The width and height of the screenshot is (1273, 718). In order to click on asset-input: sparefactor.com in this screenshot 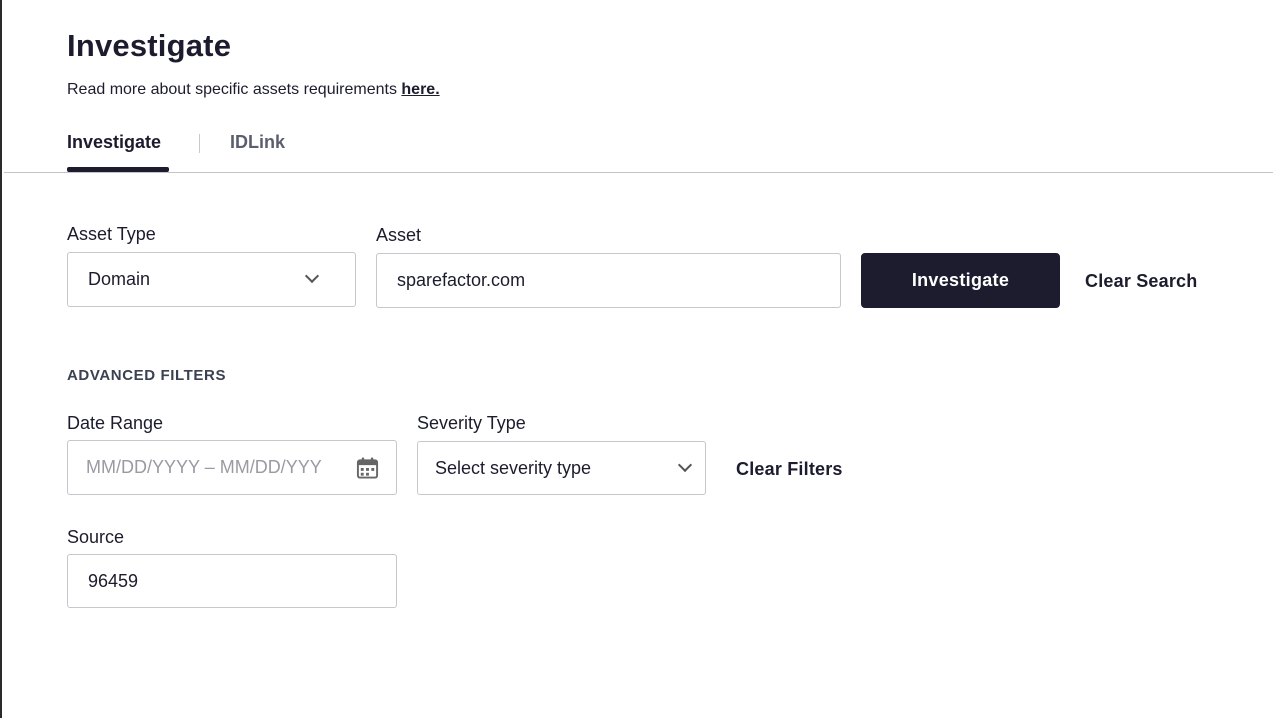, I will do `click(608, 280)`.